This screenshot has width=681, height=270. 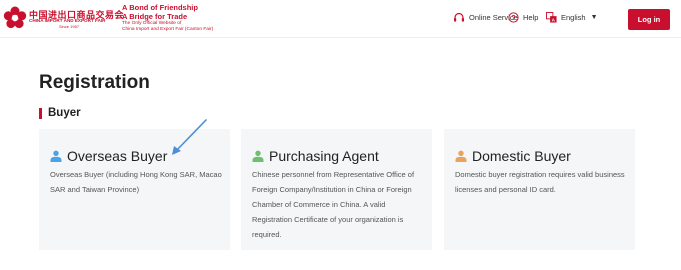 I want to click on help-link: ? Help, so click(x=523, y=17).